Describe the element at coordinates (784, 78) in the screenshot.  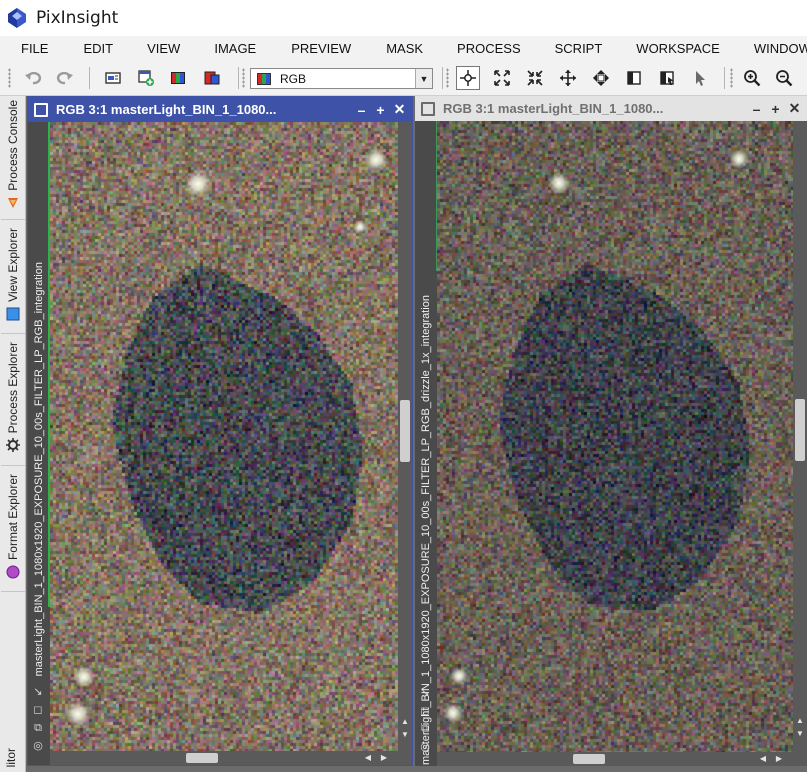
I see `zoom-out-icon` at that location.